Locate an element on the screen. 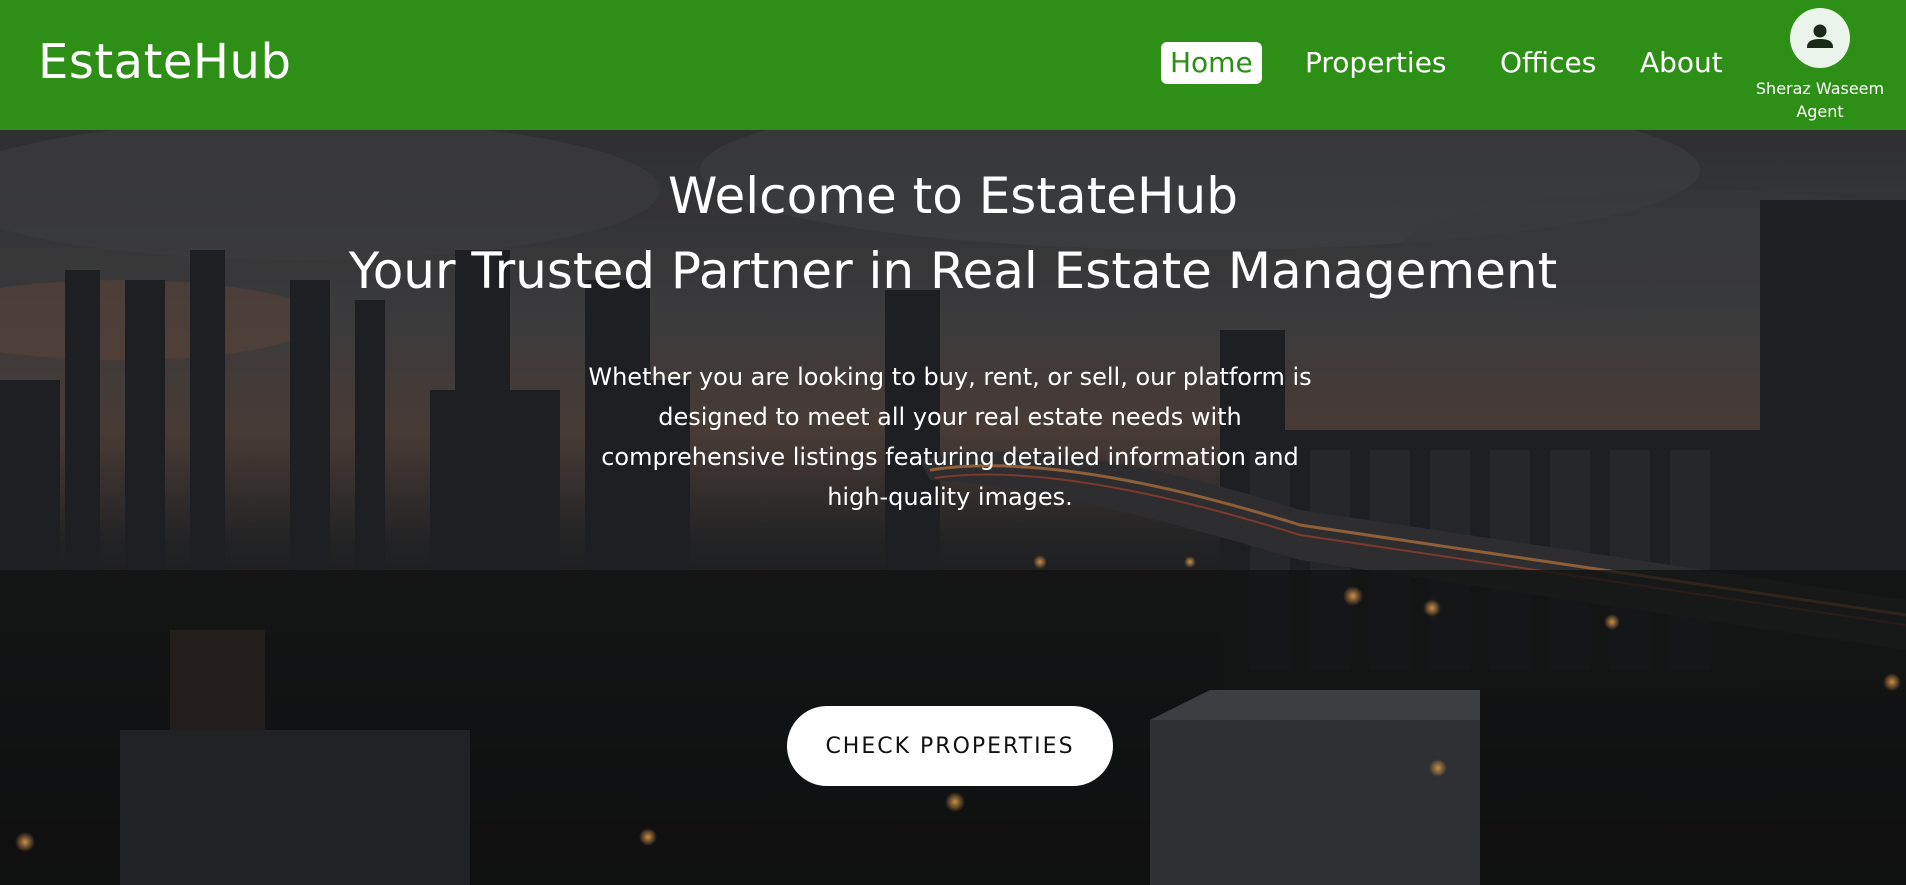  user-profile: Sheraz Waseem Agent is located at coordinates (1820, 65).